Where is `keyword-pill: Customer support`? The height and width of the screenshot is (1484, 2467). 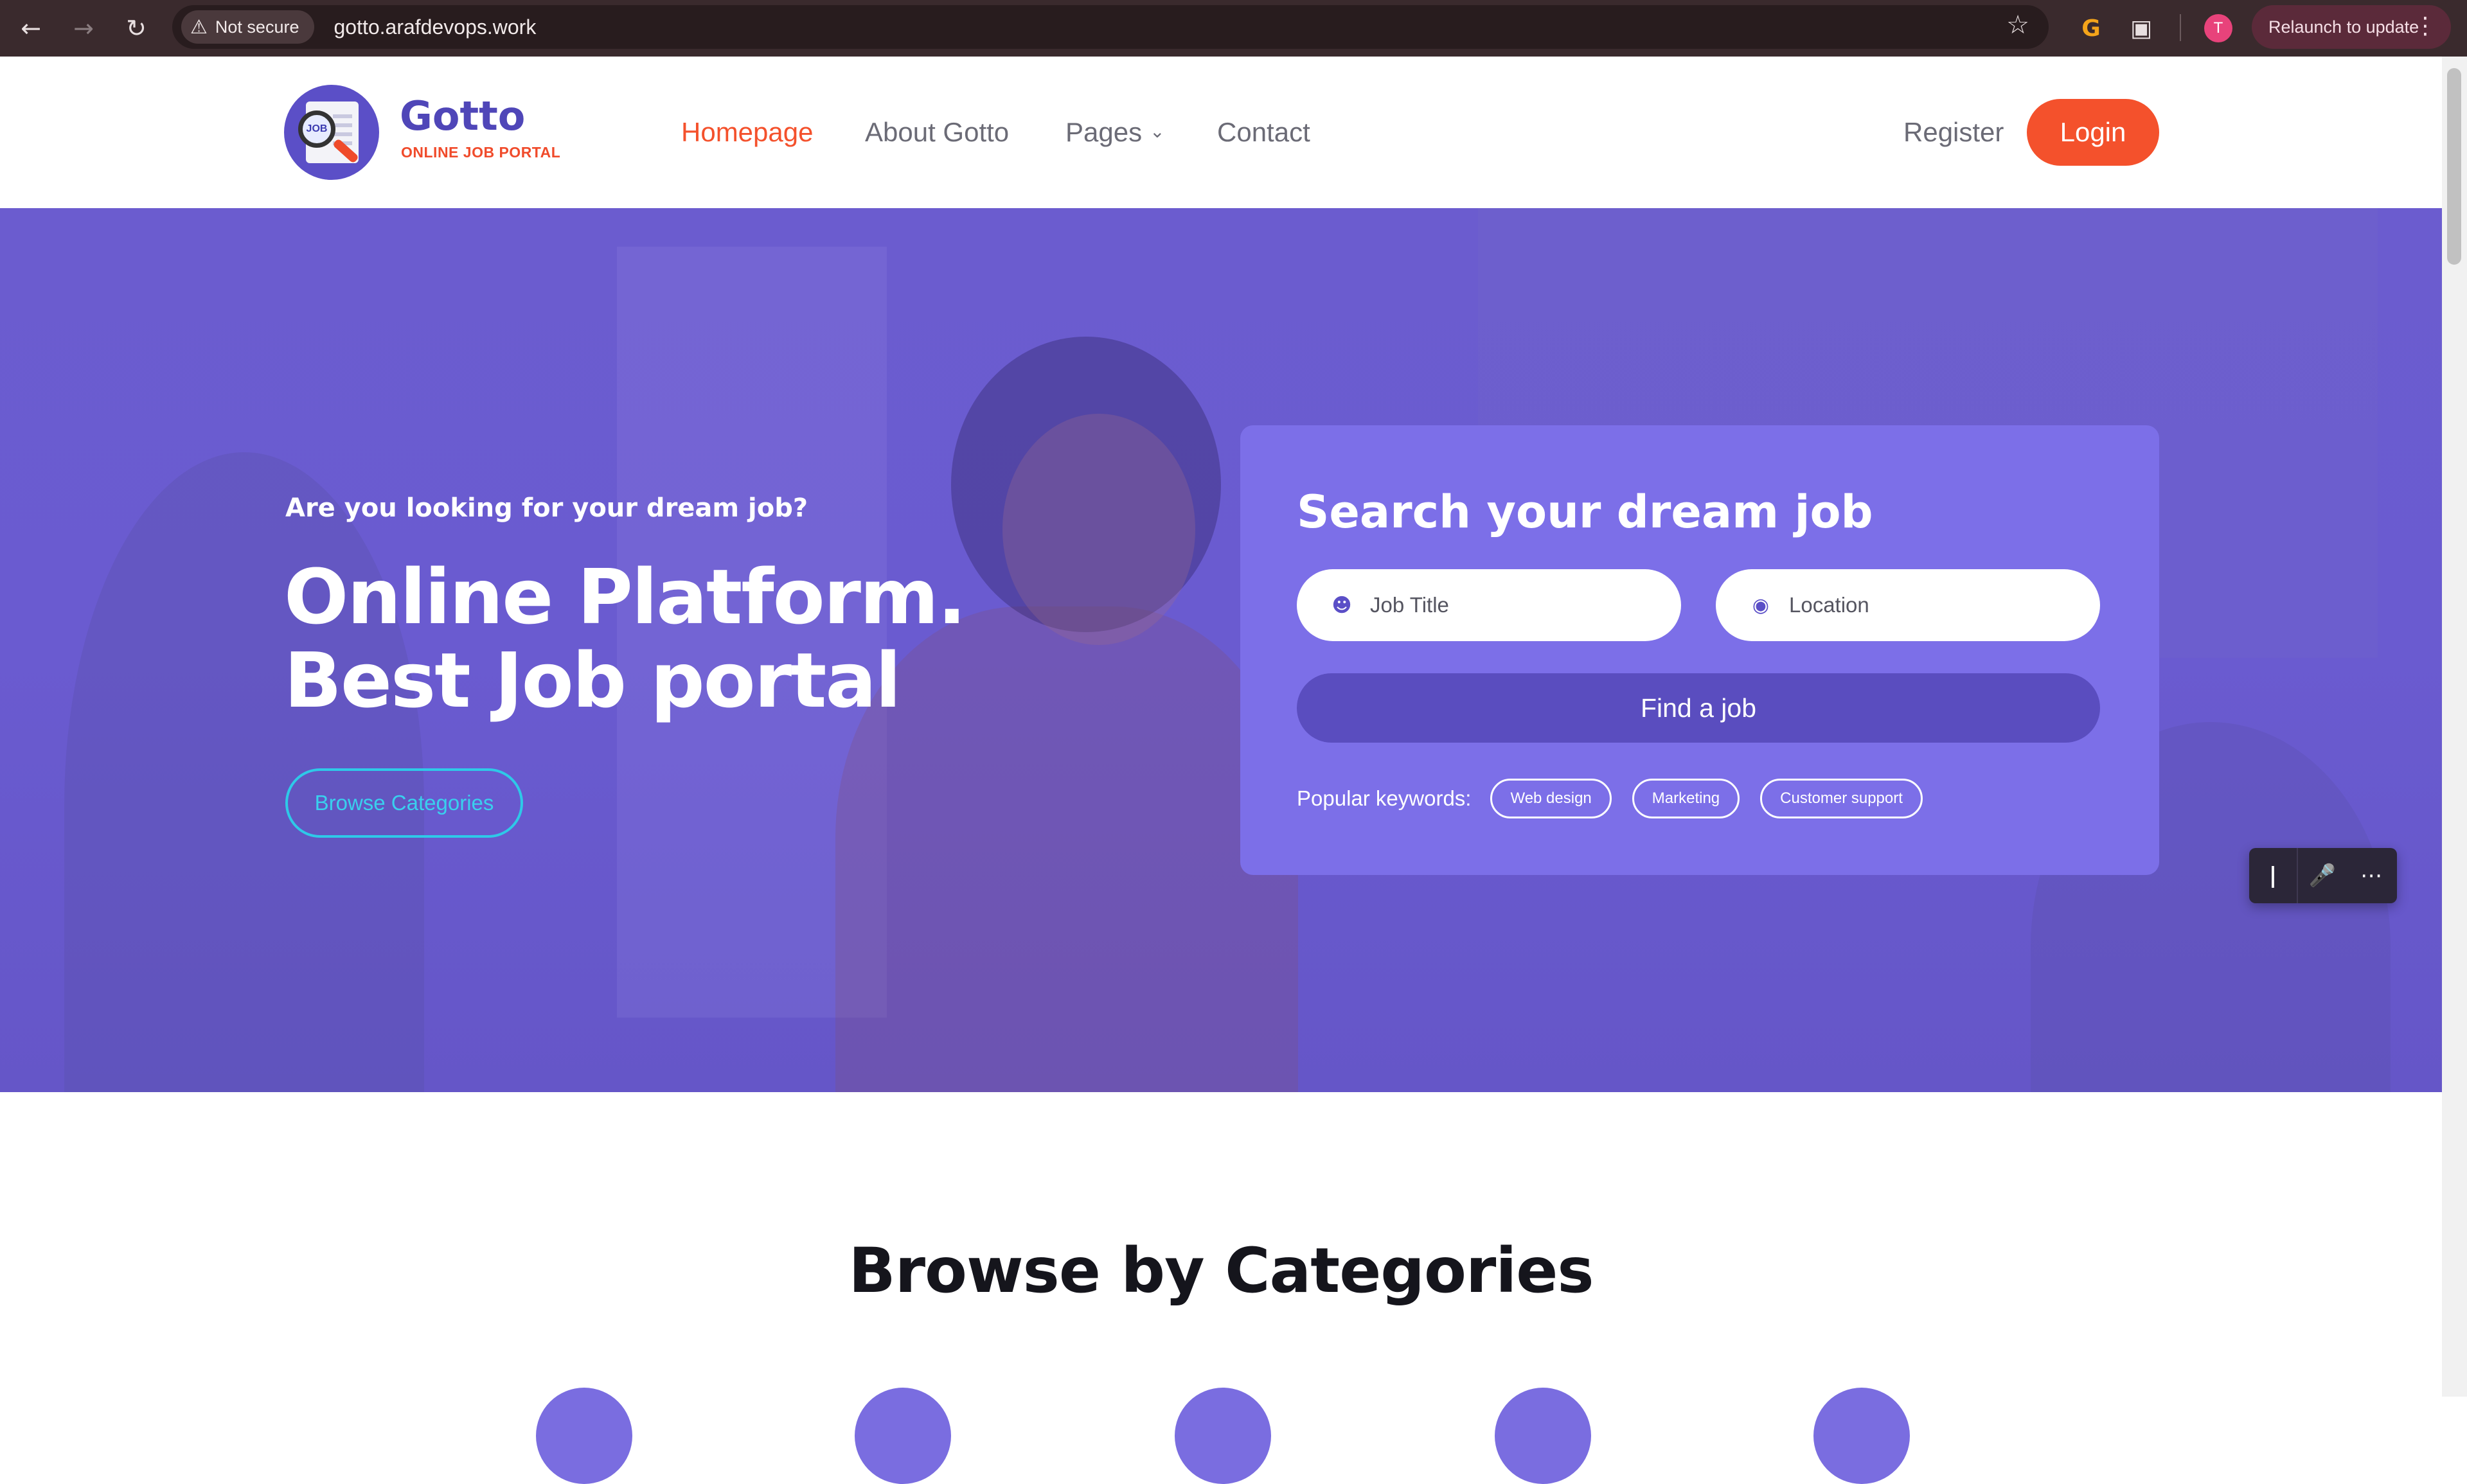 keyword-pill: Customer support is located at coordinates (1841, 798).